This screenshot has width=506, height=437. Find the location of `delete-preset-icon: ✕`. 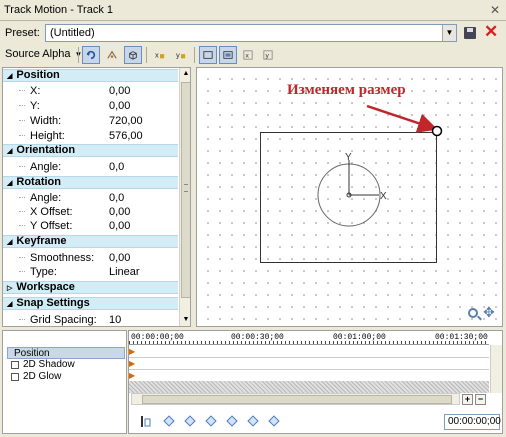

delete-preset-icon: ✕ is located at coordinates (491, 32).